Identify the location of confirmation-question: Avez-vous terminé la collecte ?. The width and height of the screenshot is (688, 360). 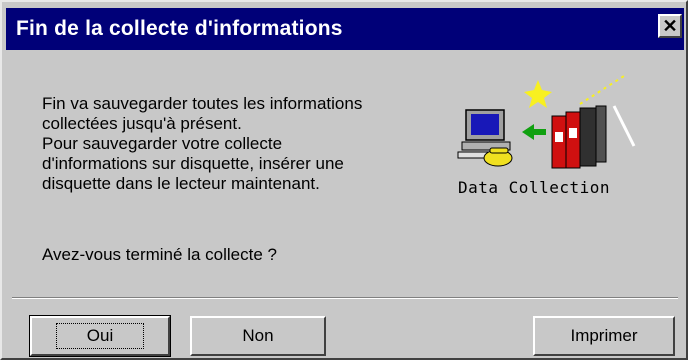
(159, 254).